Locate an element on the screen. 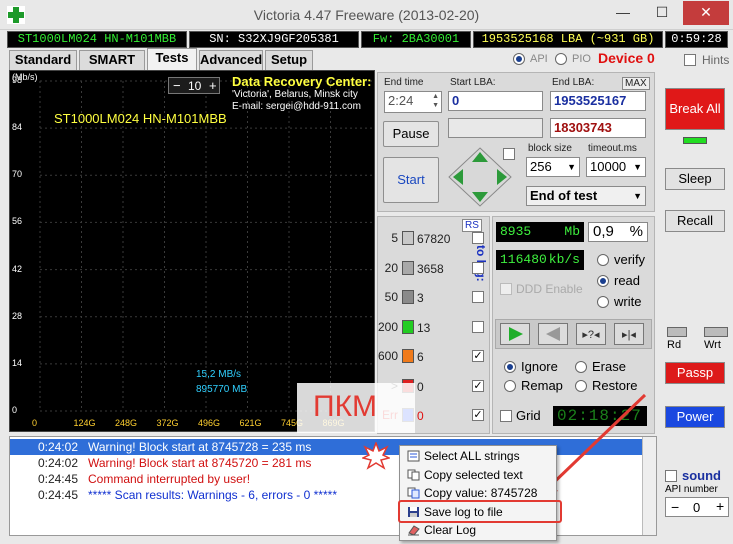  y-tick-label: 84 is located at coordinates (17, 127).